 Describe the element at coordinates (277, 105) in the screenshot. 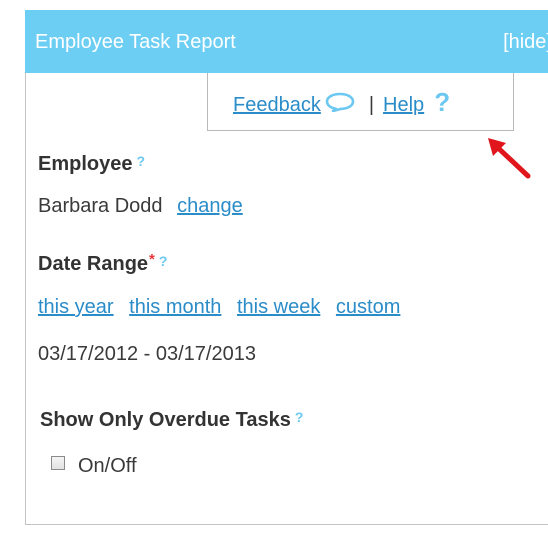

I see `feedback-link: Feedback` at that location.